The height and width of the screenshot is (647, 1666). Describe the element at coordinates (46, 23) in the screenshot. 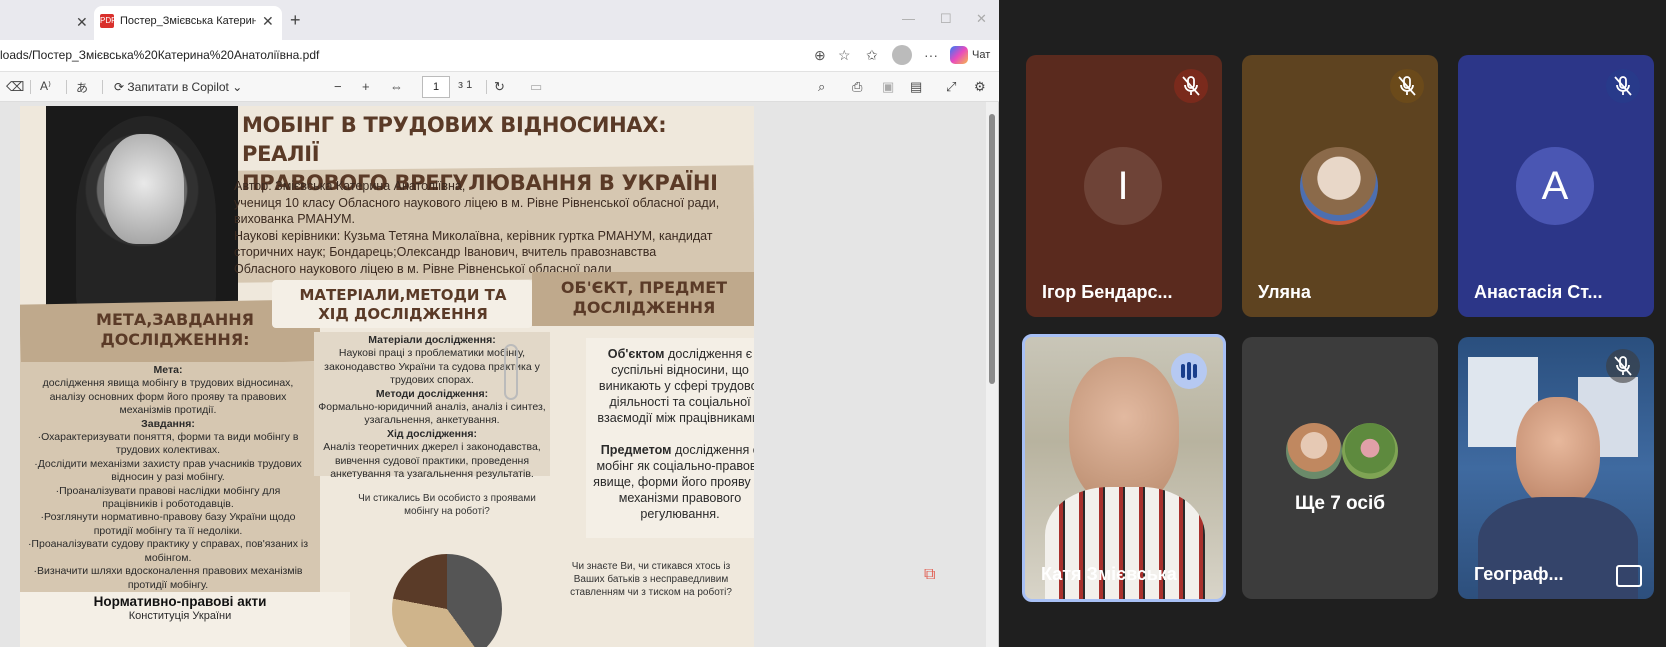

I see `tab-previous: ✕` at that location.